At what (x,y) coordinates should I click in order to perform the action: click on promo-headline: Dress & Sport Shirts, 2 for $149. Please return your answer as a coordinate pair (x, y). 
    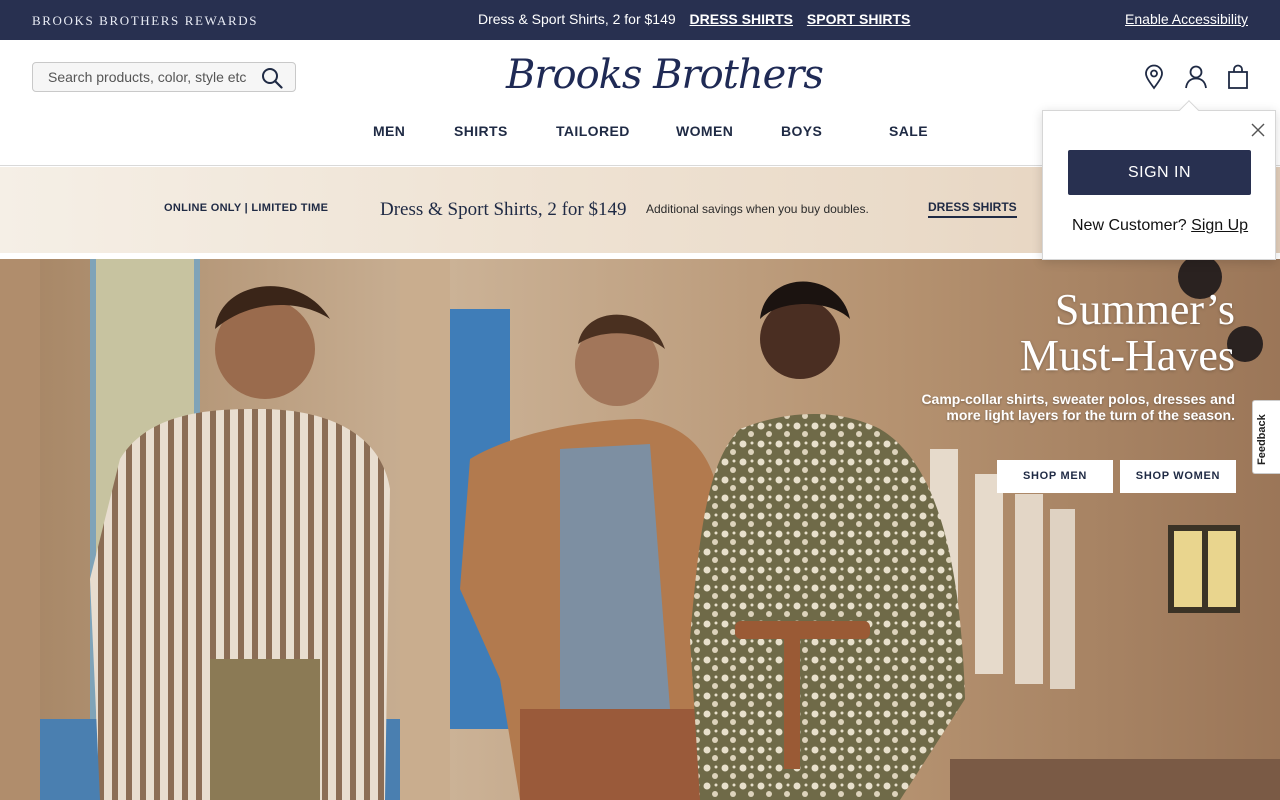
    Looking at the image, I should click on (503, 209).